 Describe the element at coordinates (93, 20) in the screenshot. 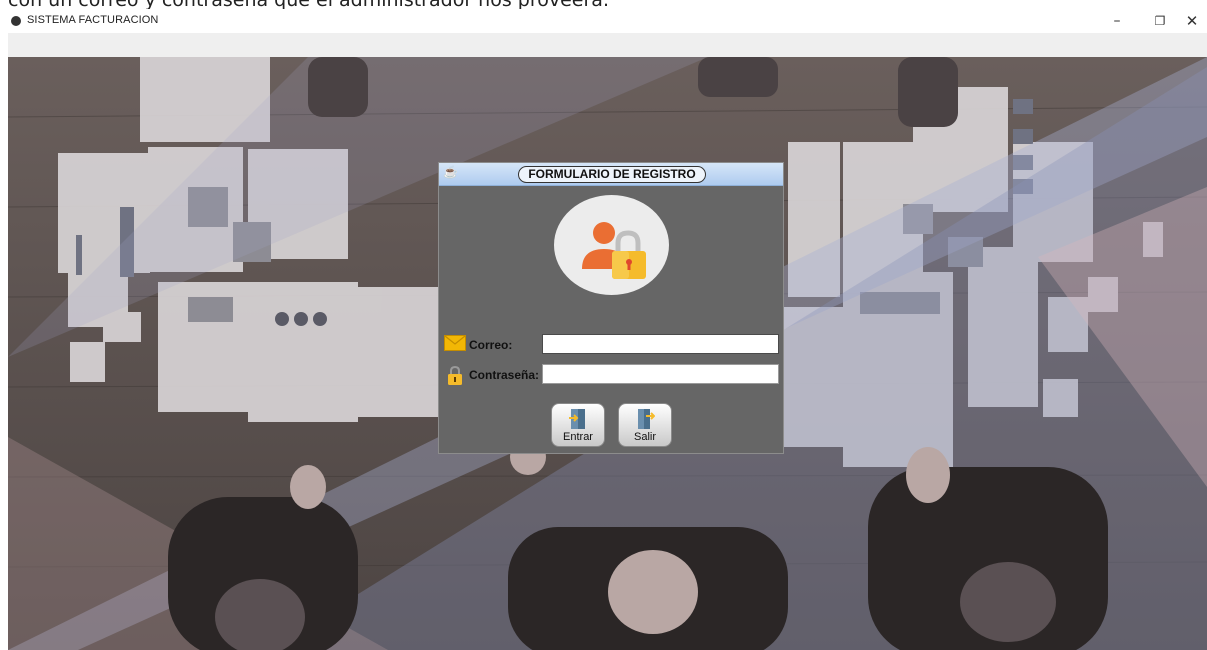

I see `window-title: SISTEMA FACTURACION` at that location.